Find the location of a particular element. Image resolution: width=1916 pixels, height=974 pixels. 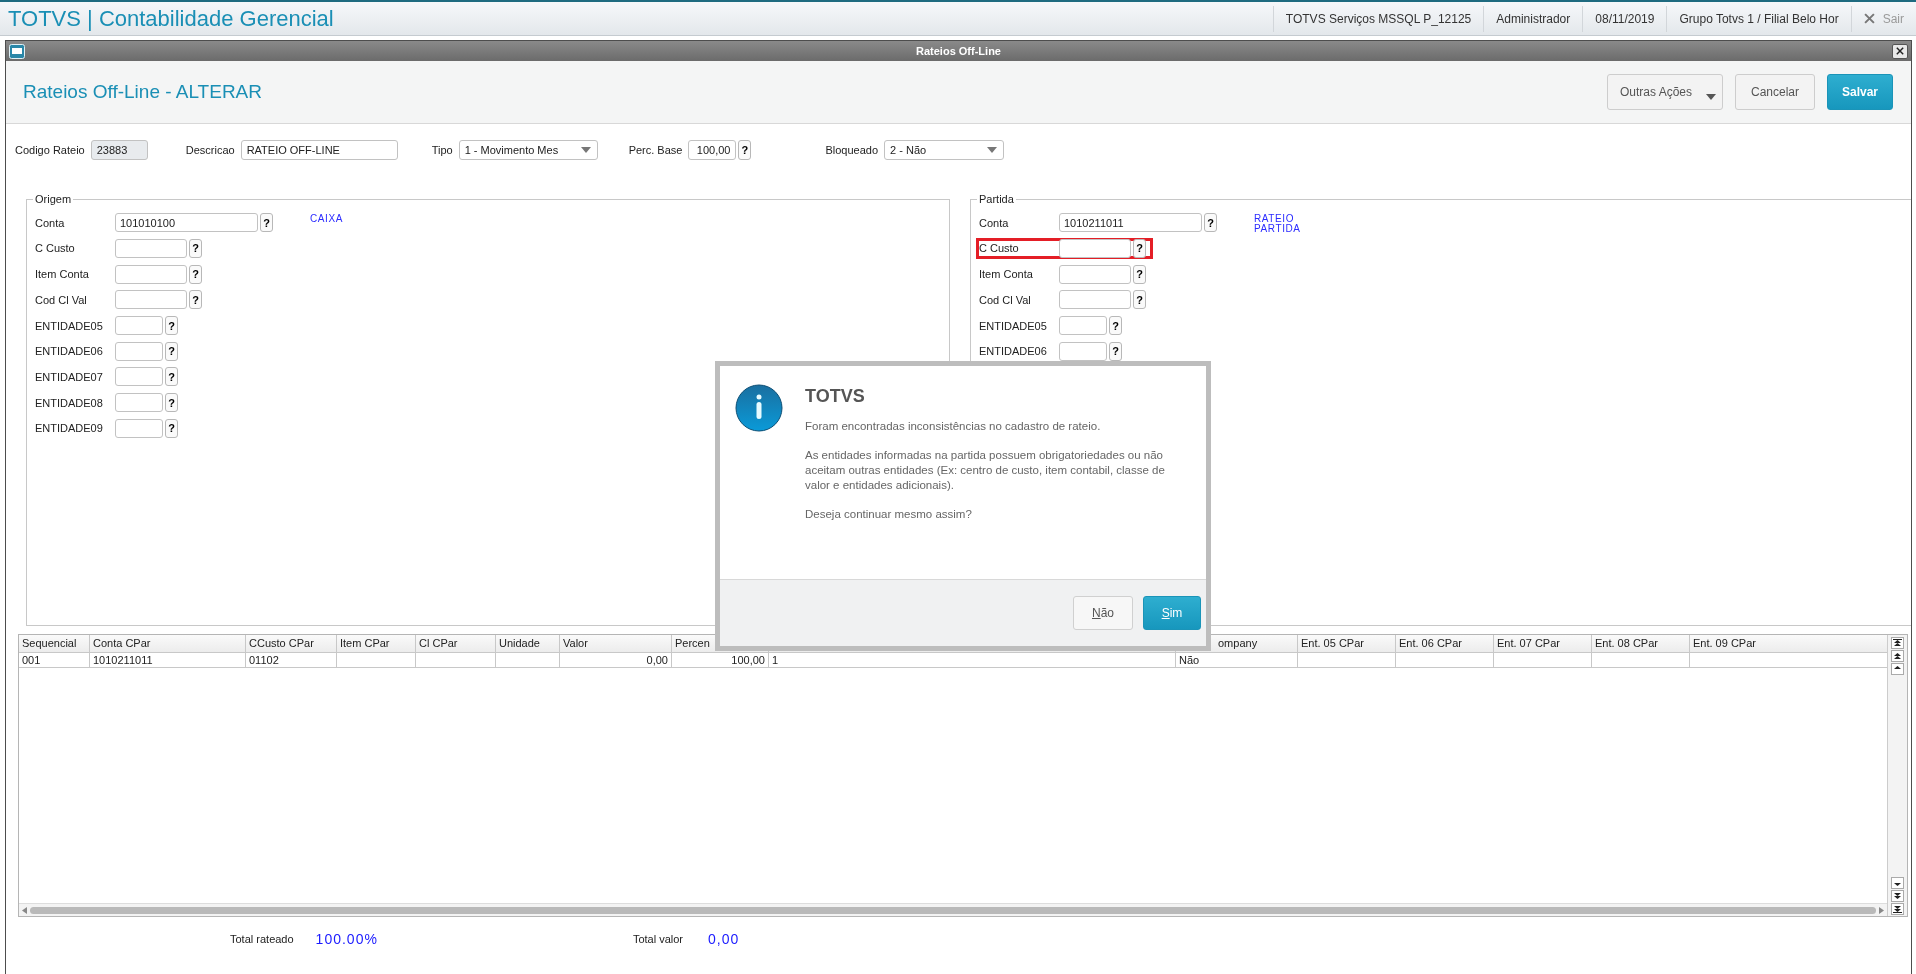

cancel-button: Cancelar is located at coordinates (1775, 92).